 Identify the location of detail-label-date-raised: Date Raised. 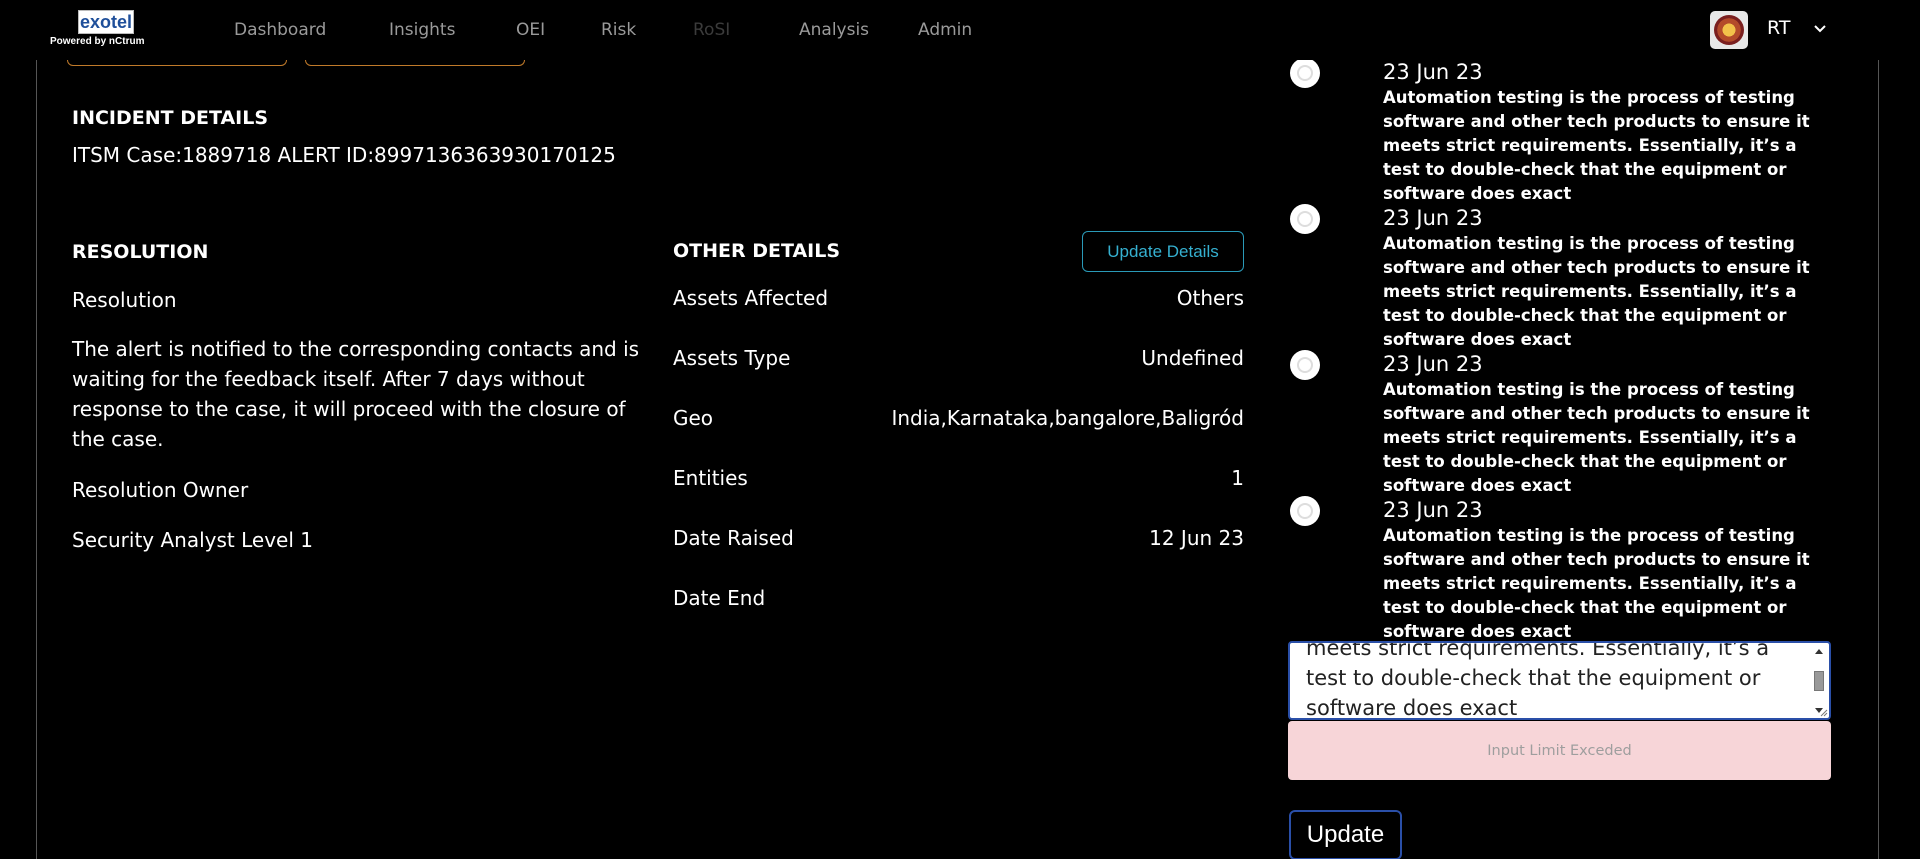
(733, 538).